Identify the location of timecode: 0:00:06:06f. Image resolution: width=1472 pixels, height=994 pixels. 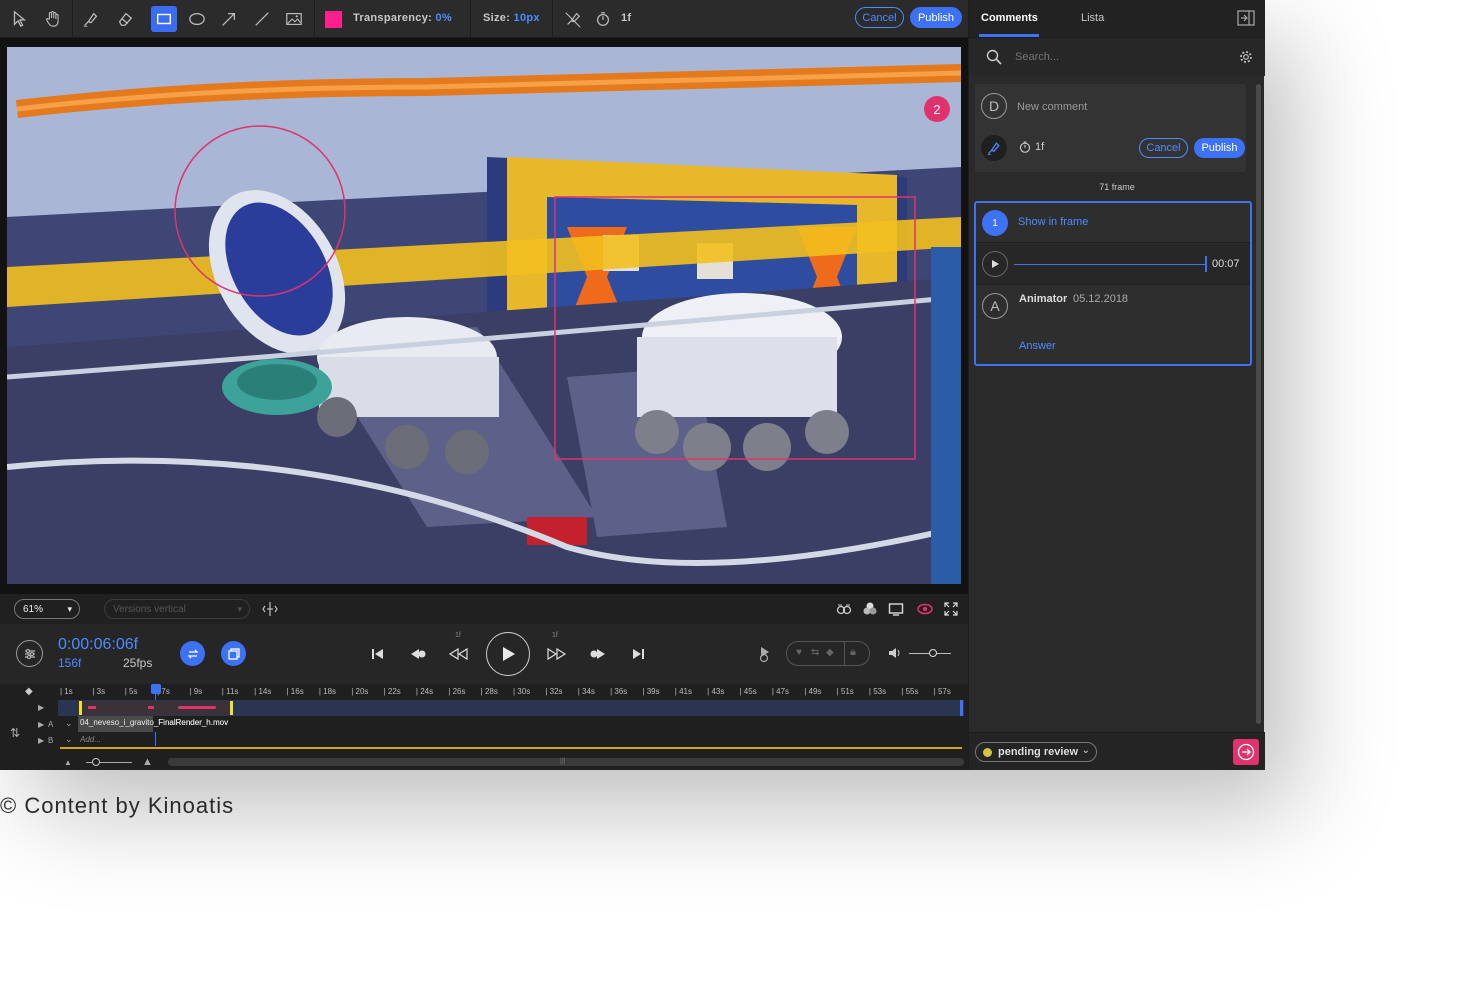
(98, 644).